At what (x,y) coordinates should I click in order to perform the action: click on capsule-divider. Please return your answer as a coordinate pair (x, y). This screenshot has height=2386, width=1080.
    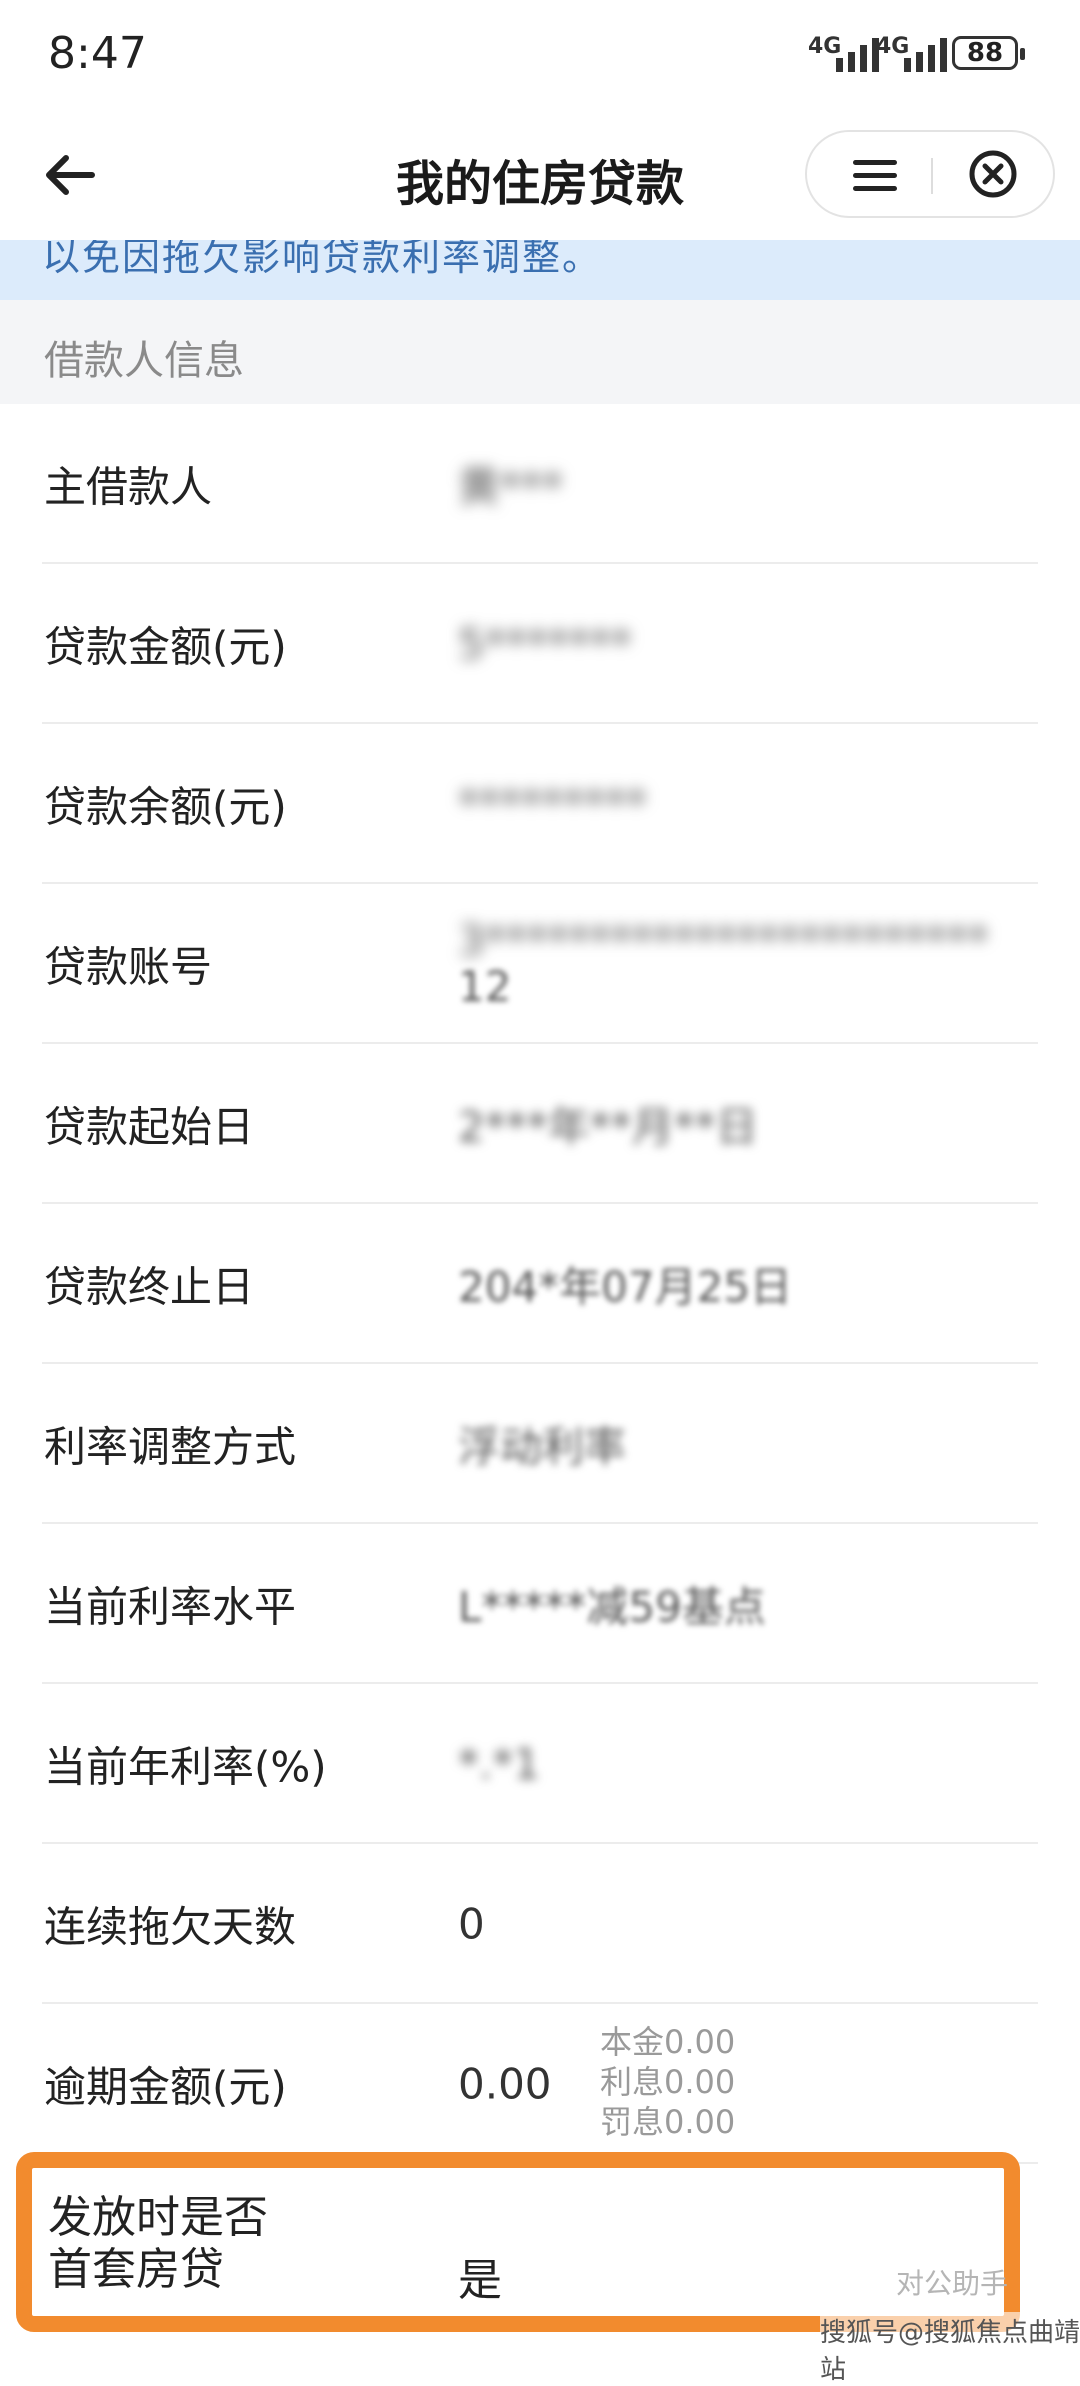
    Looking at the image, I should click on (932, 176).